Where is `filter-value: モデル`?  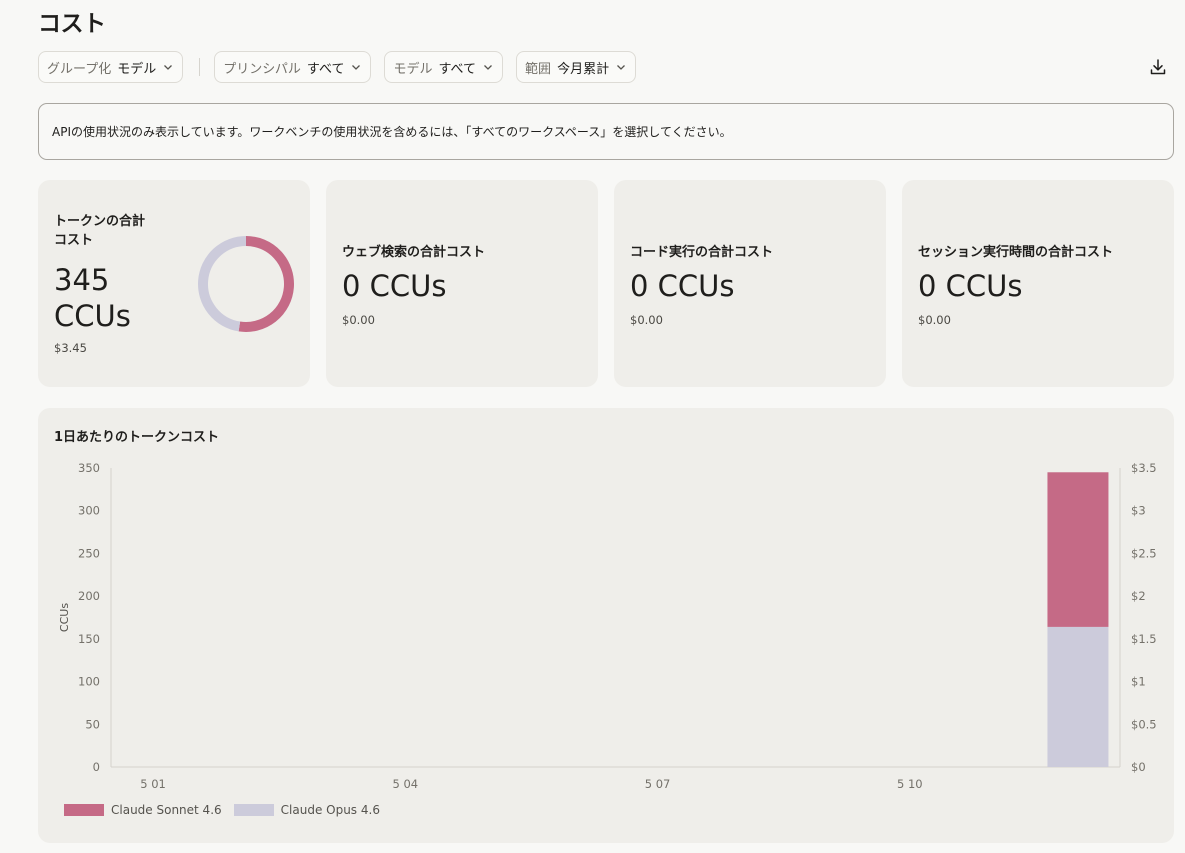
filter-value: モデル is located at coordinates (137, 69).